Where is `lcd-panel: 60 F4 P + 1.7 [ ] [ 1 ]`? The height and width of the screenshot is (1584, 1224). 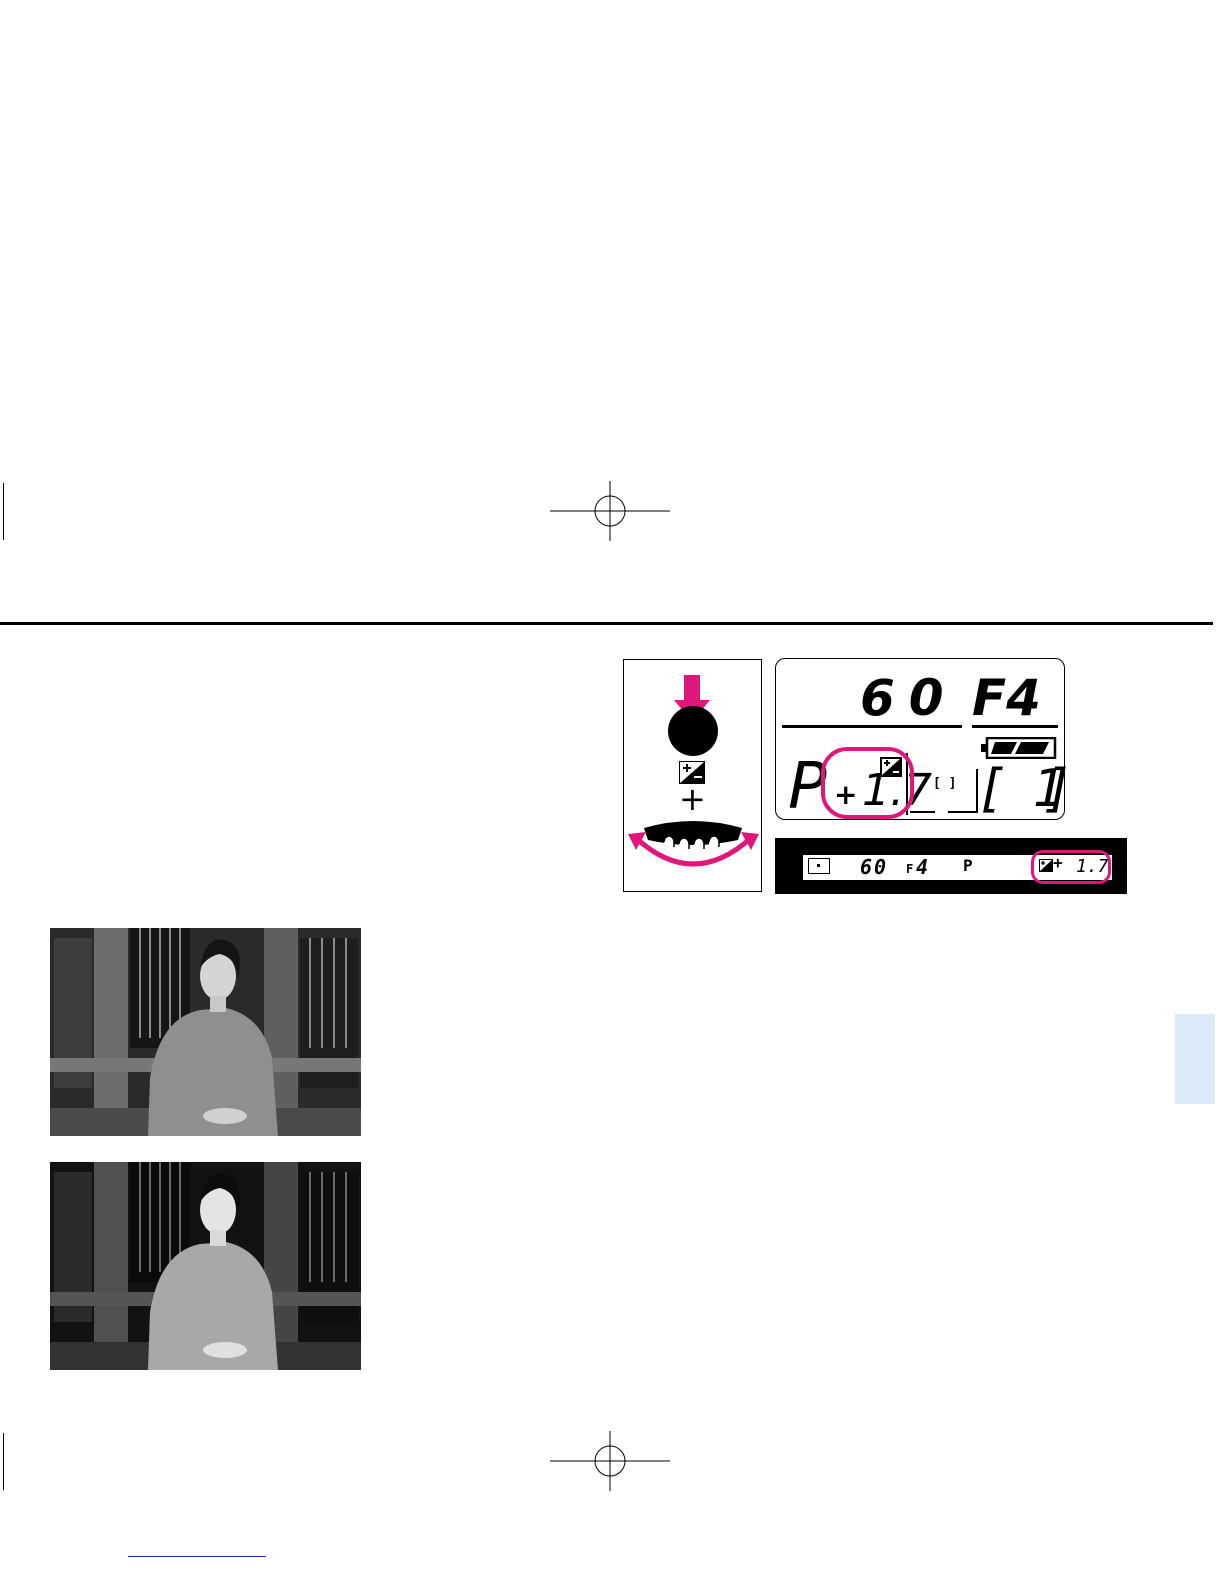
lcd-panel: 60 F4 P + 1.7 [ ] [ 1 ] is located at coordinates (922, 739).